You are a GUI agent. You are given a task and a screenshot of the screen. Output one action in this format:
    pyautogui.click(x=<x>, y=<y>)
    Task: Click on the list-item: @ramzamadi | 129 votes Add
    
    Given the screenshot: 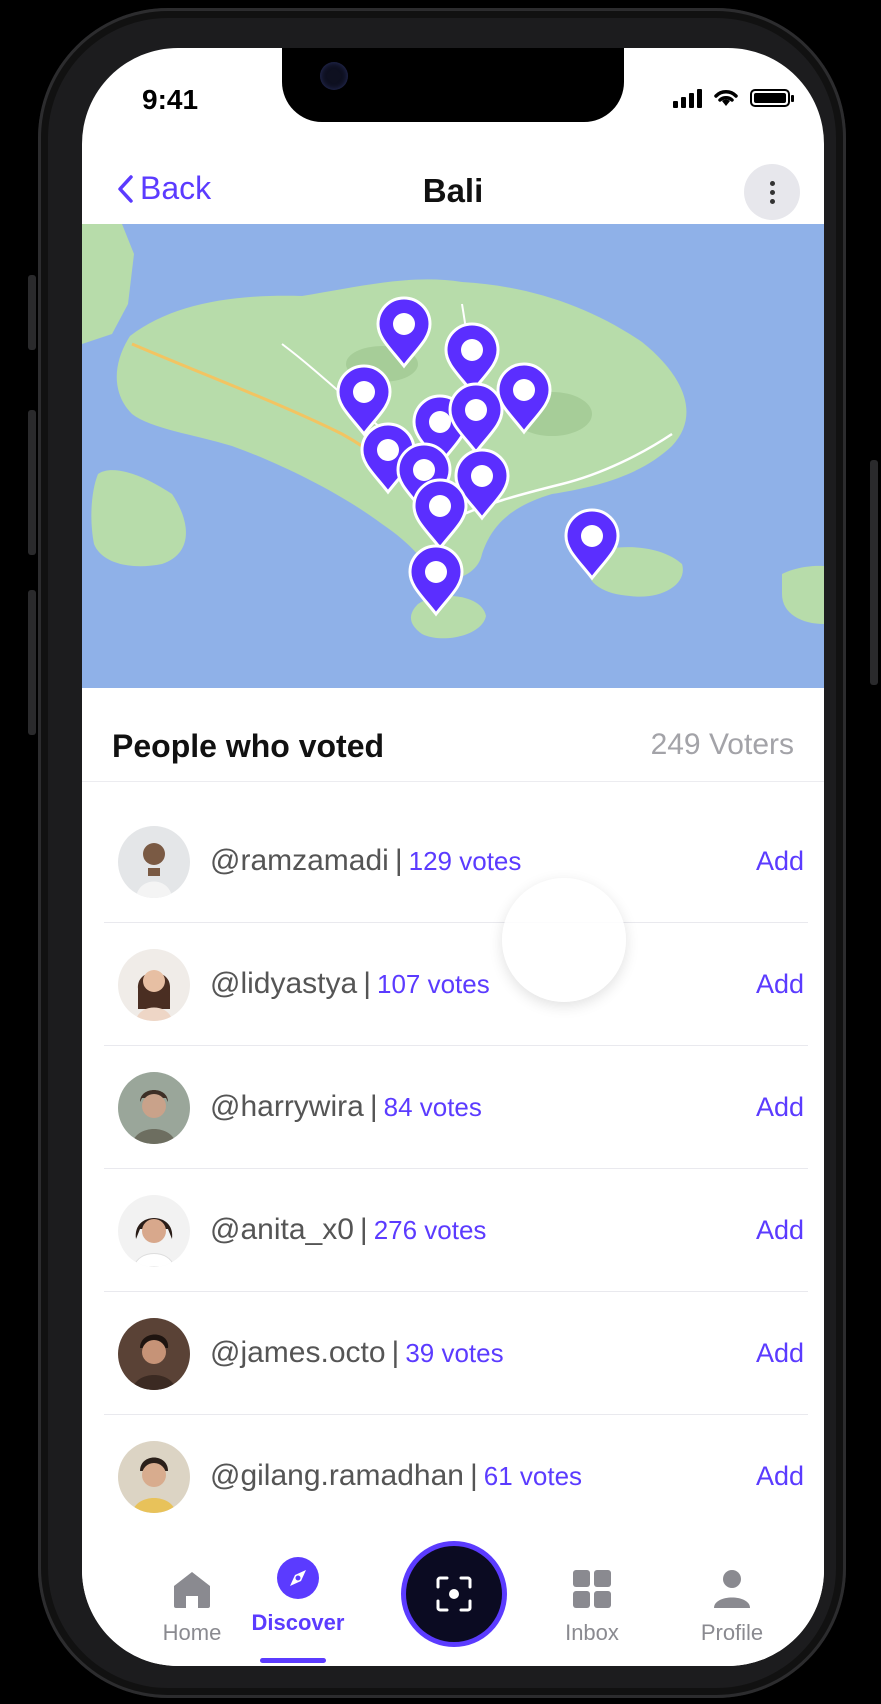 What is the action you would take?
    pyautogui.click(x=456, y=861)
    